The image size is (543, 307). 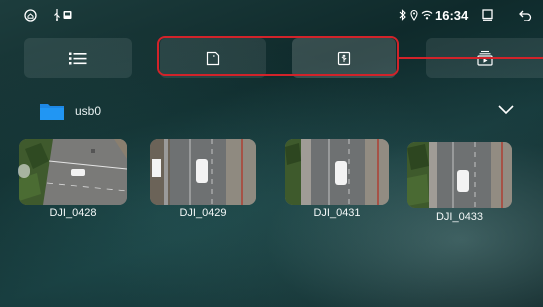 What do you see at coordinates (67, 15) in the screenshot?
I see `sd-card-icon` at bounding box center [67, 15].